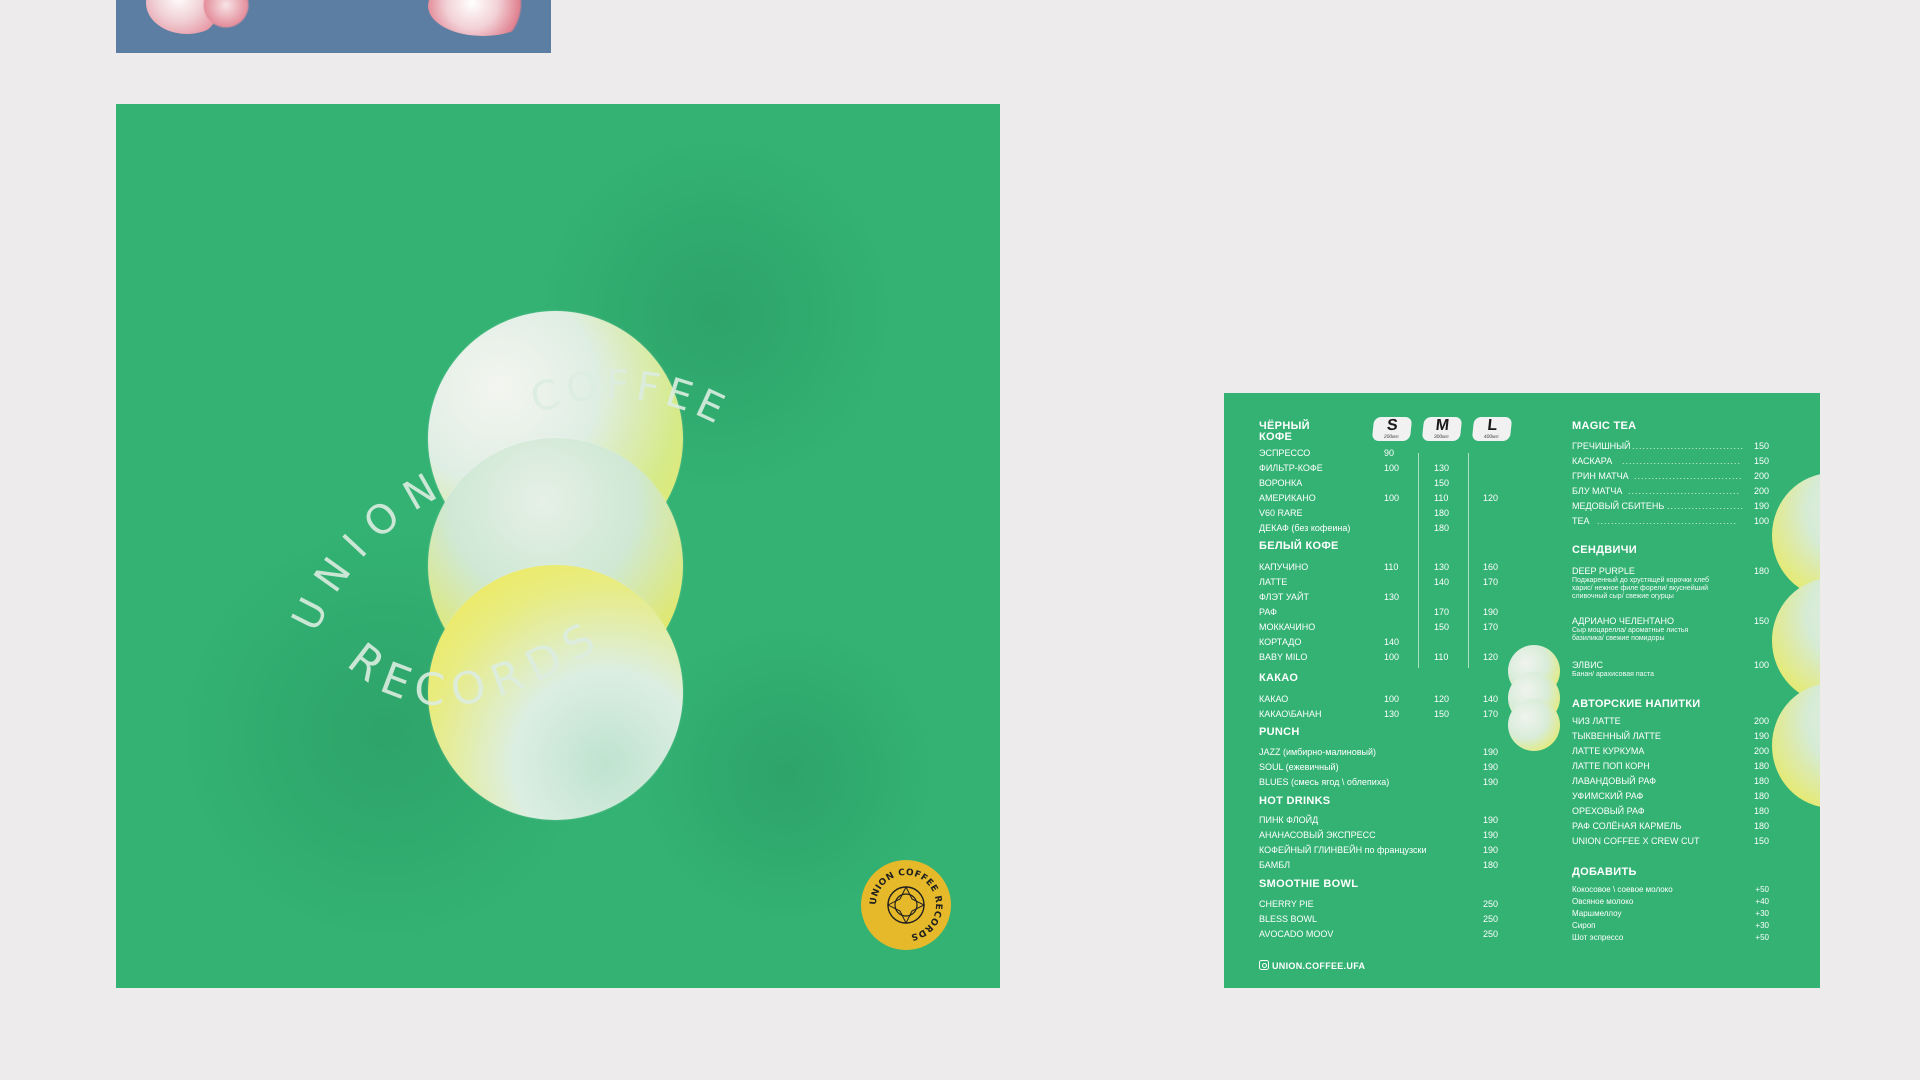  What do you see at coordinates (1670, 925) in the screenshot?
I see `list-item: Сироп +30` at bounding box center [1670, 925].